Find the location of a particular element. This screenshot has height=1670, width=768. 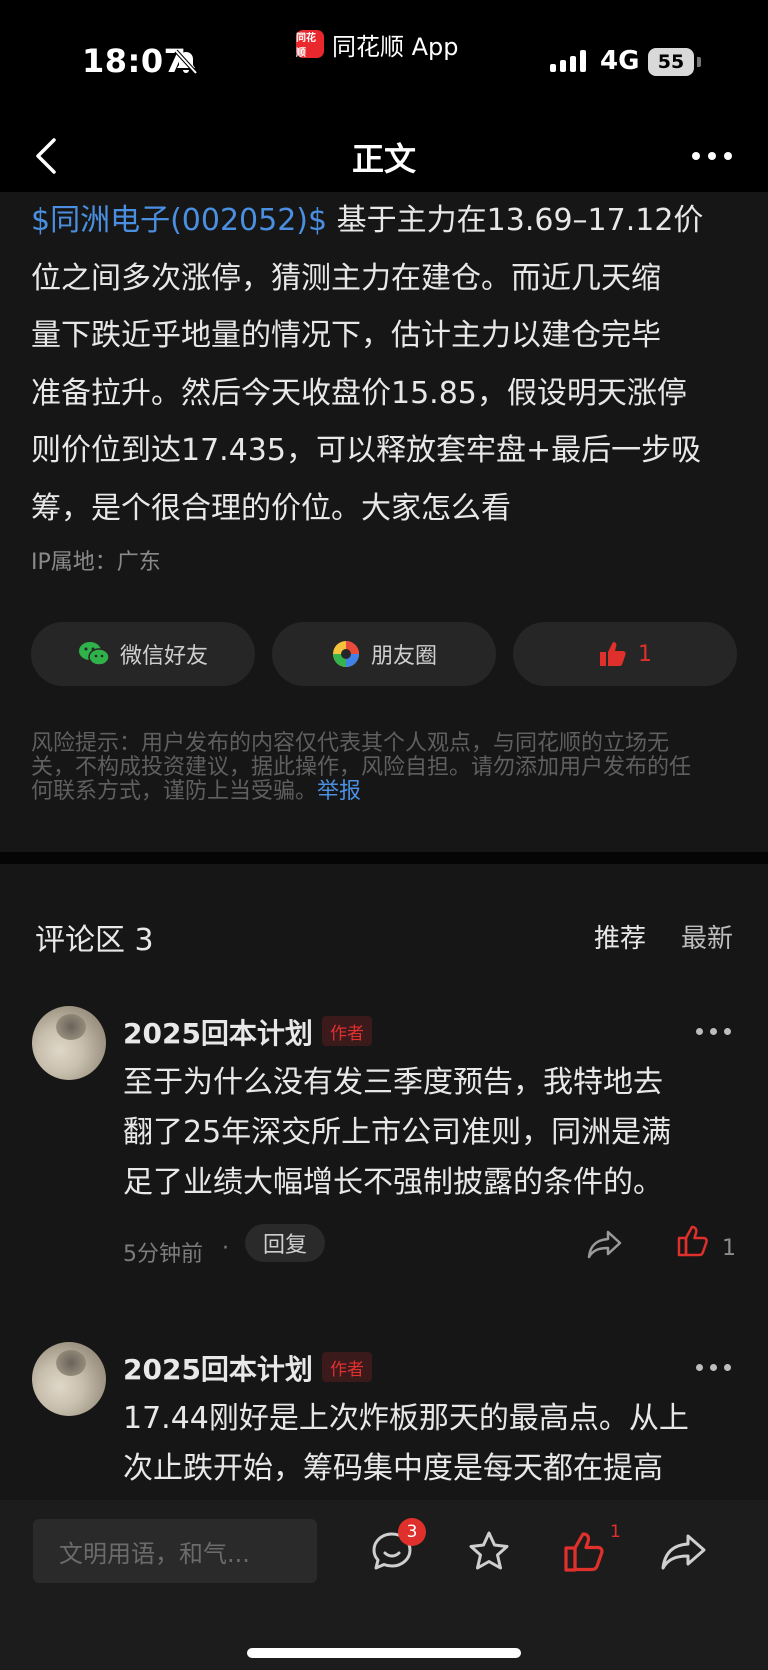

wechat-icon is located at coordinates (94, 654).